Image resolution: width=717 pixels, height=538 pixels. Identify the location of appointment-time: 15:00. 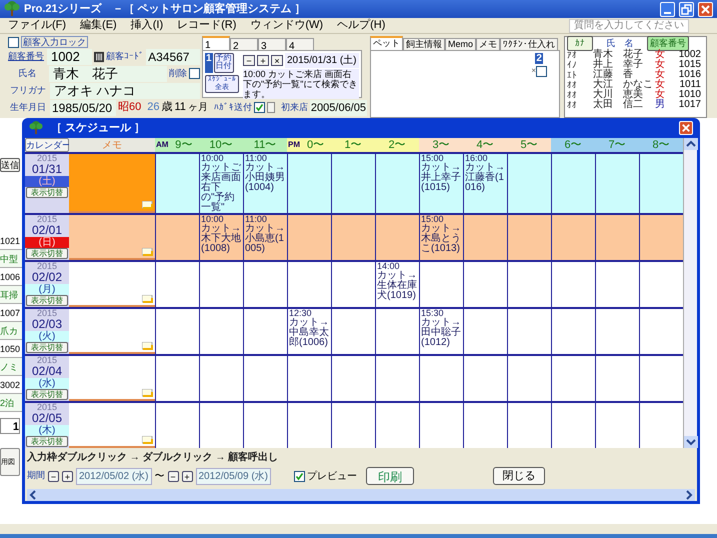
(432, 219).